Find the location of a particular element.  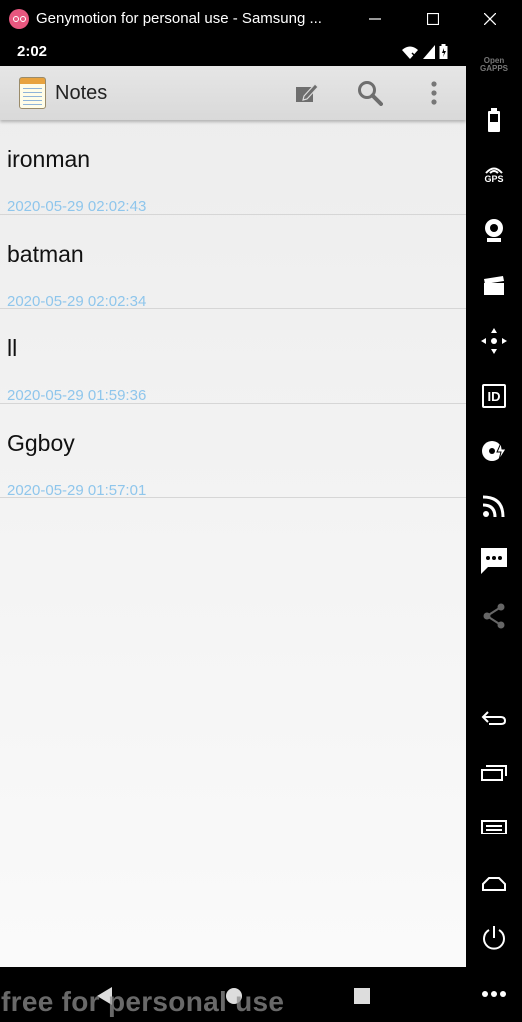

search-icon is located at coordinates (370, 93).